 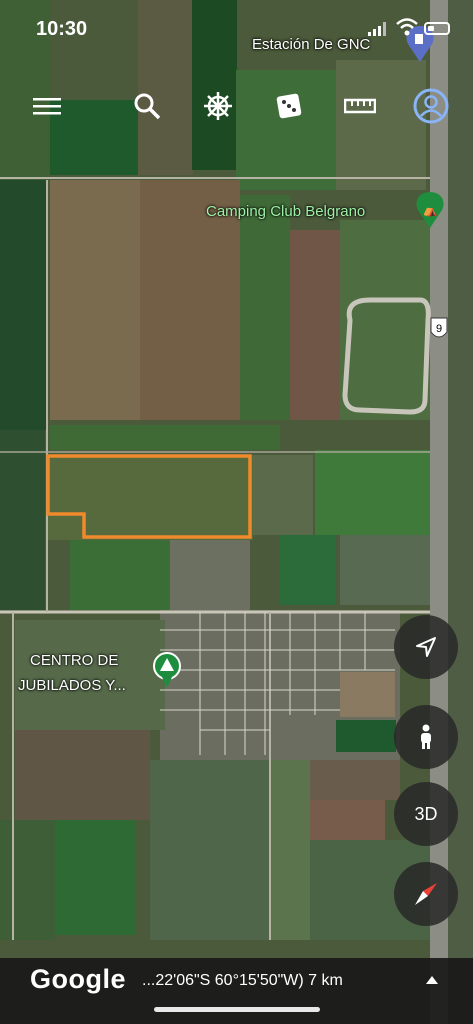 What do you see at coordinates (236, 30) in the screenshot?
I see `status-bar: 10:30` at bounding box center [236, 30].